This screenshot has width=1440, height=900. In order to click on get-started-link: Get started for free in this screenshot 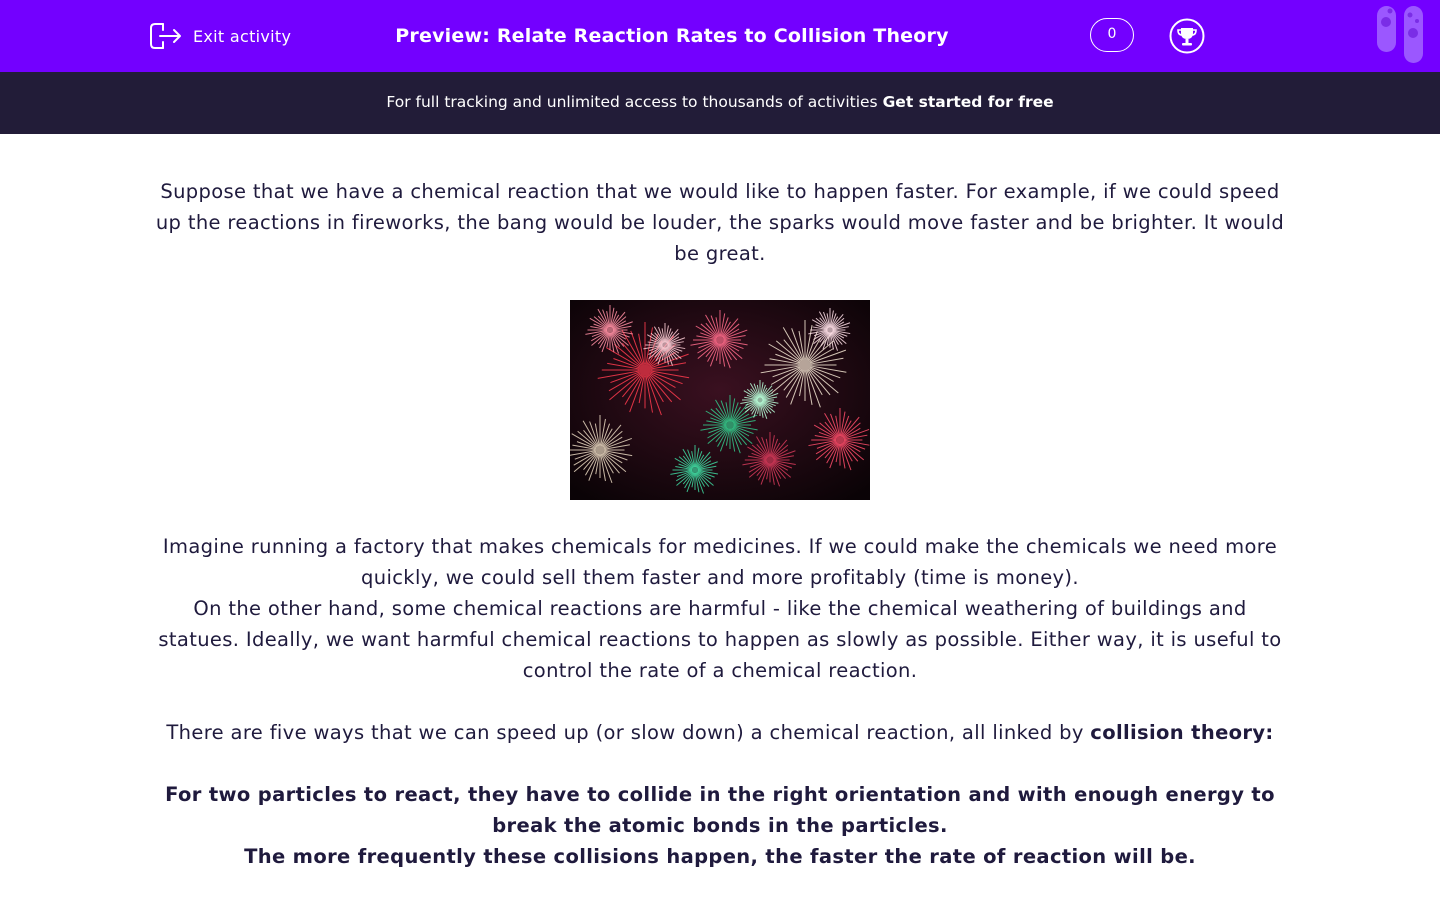, I will do `click(968, 102)`.